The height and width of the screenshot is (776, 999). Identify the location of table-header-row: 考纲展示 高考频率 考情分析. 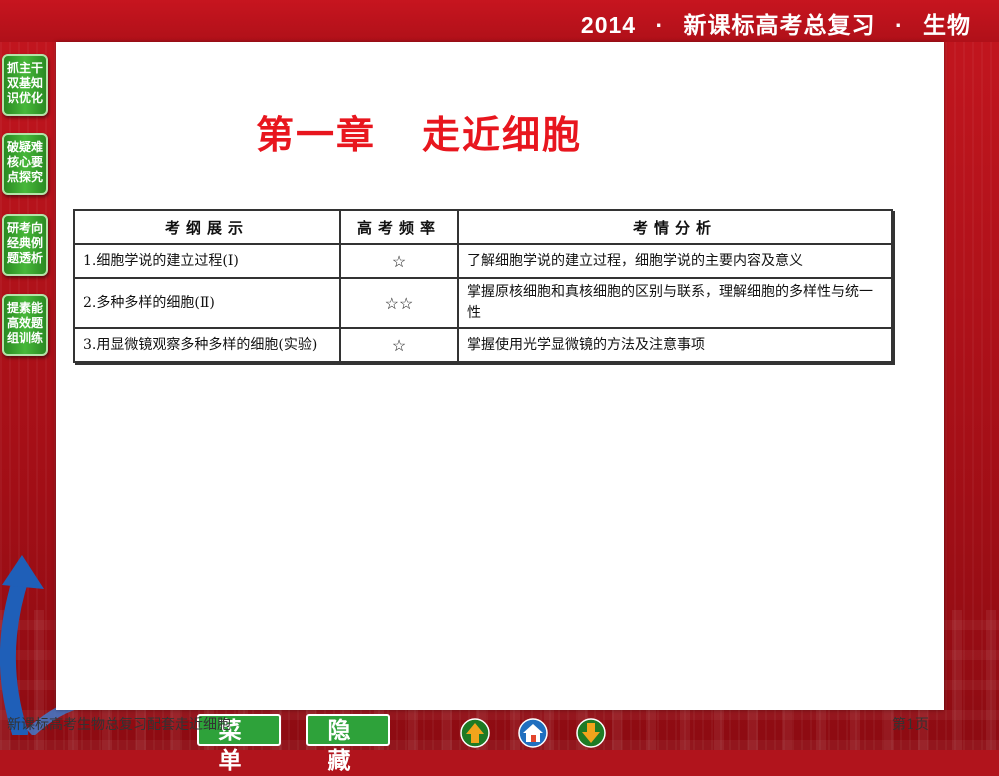
(483, 227).